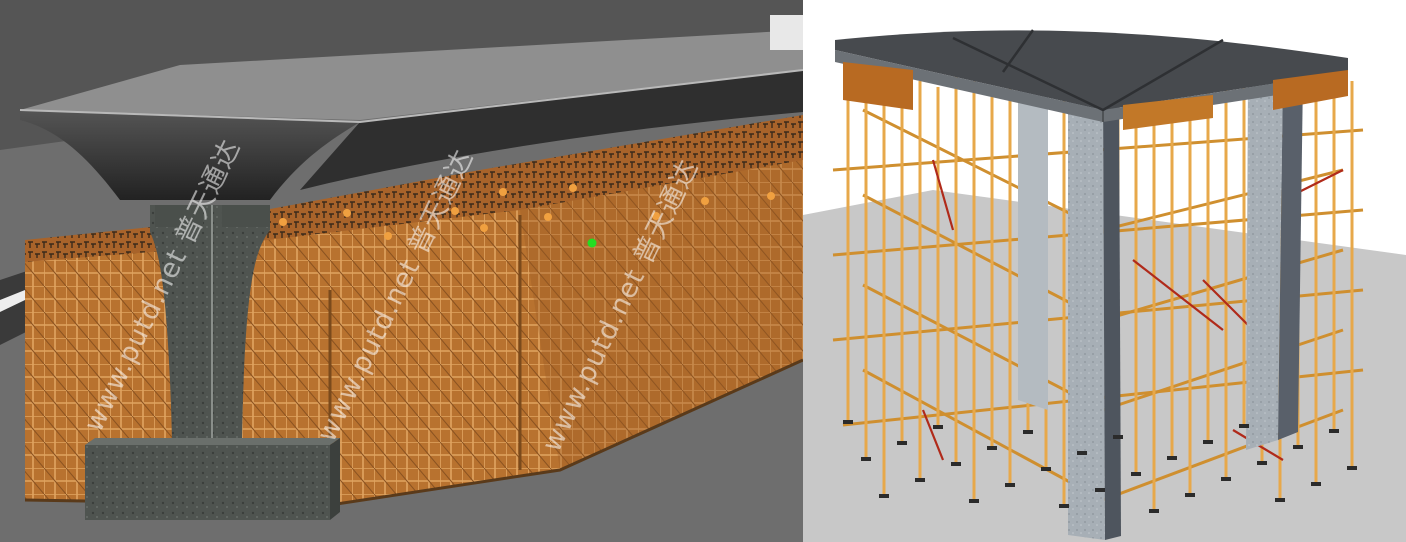  Describe the element at coordinates (592, 243) in the screenshot. I see `green-marker` at that location.